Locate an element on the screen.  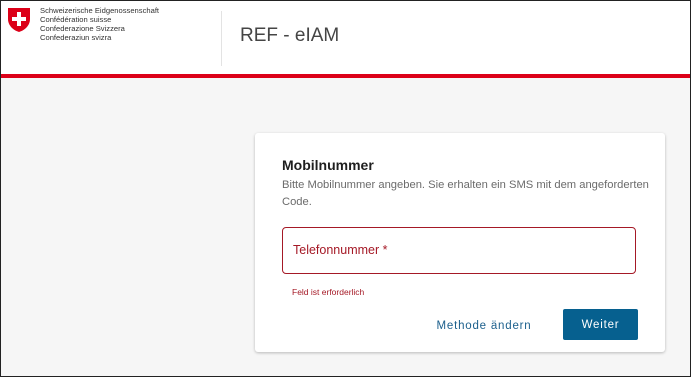
phone-number-field: Telefonnummer * is located at coordinates (460, 251).